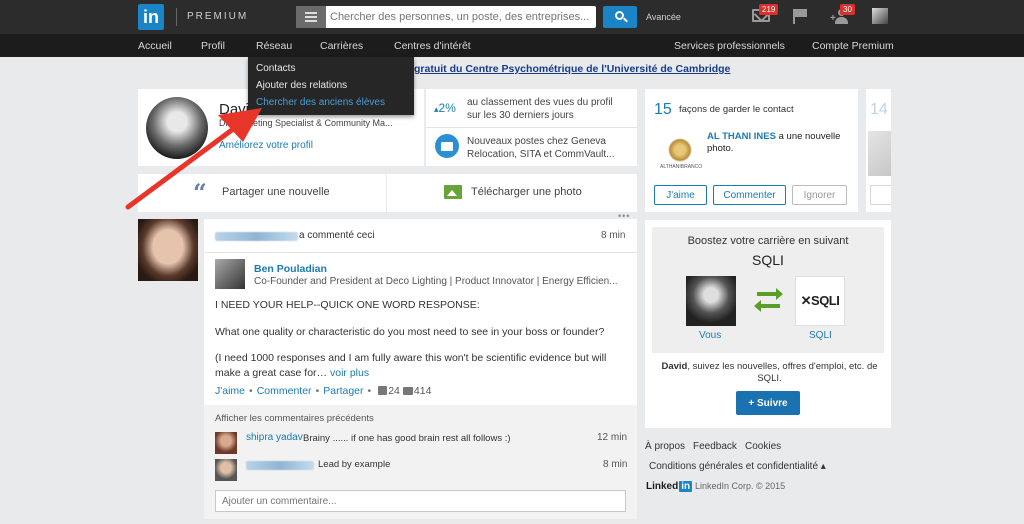  What do you see at coordinates (354, 464) in the screenshot?
I see `comment-text: Lead by example` at bounding box center [354, 464].